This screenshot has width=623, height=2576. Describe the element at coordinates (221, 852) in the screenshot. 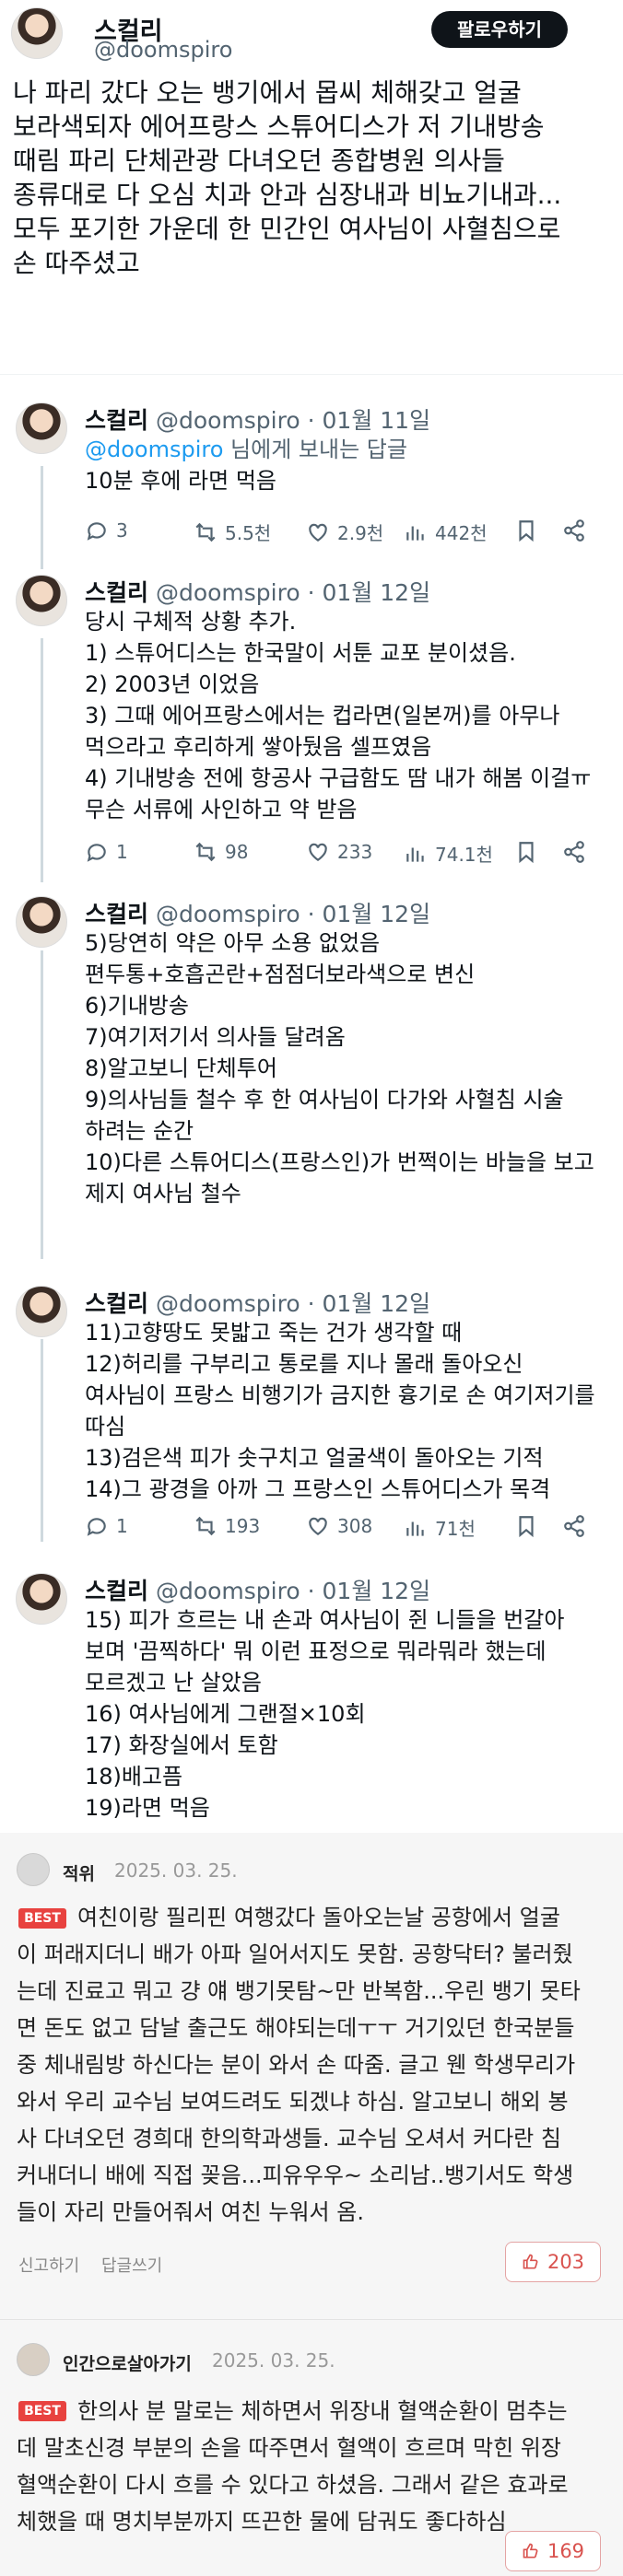

I see `retweet-action: 98` at that location.